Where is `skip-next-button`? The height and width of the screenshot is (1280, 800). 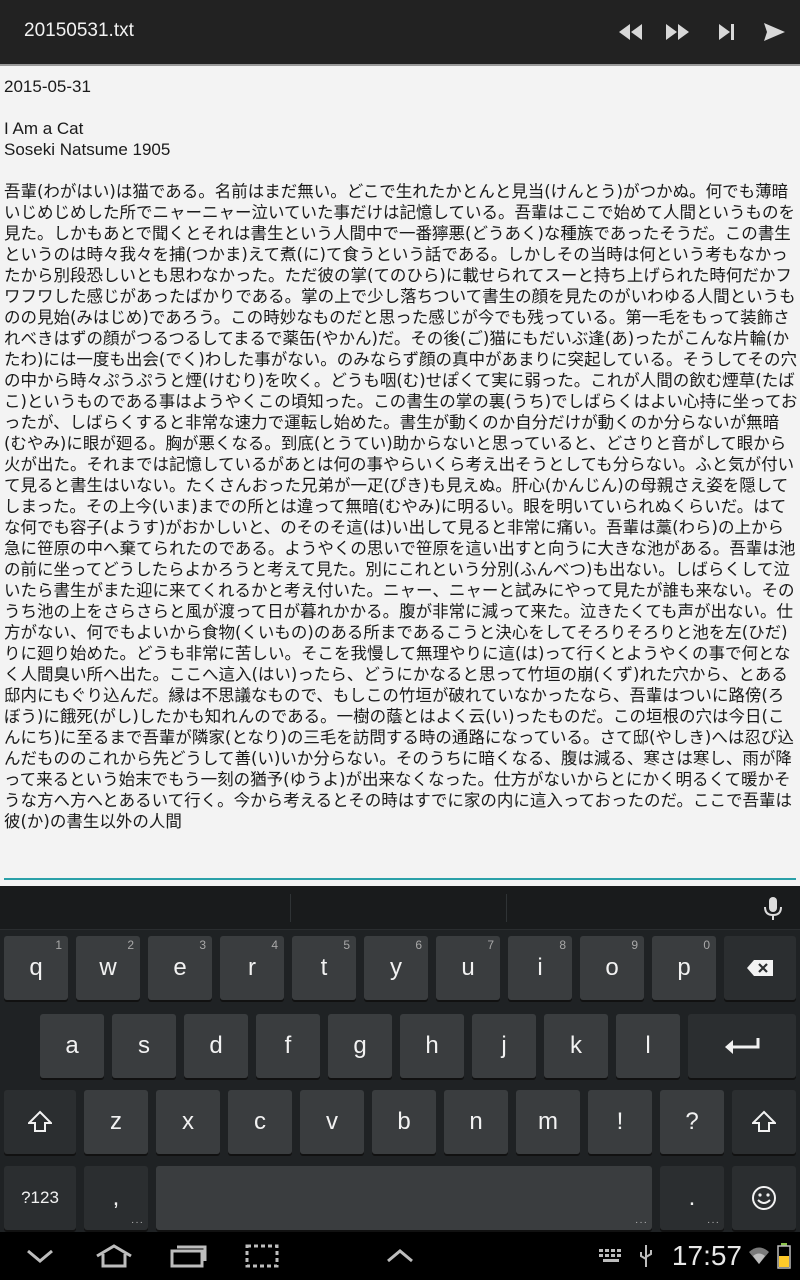
skip-next-button is located at coordinates (726, 32).